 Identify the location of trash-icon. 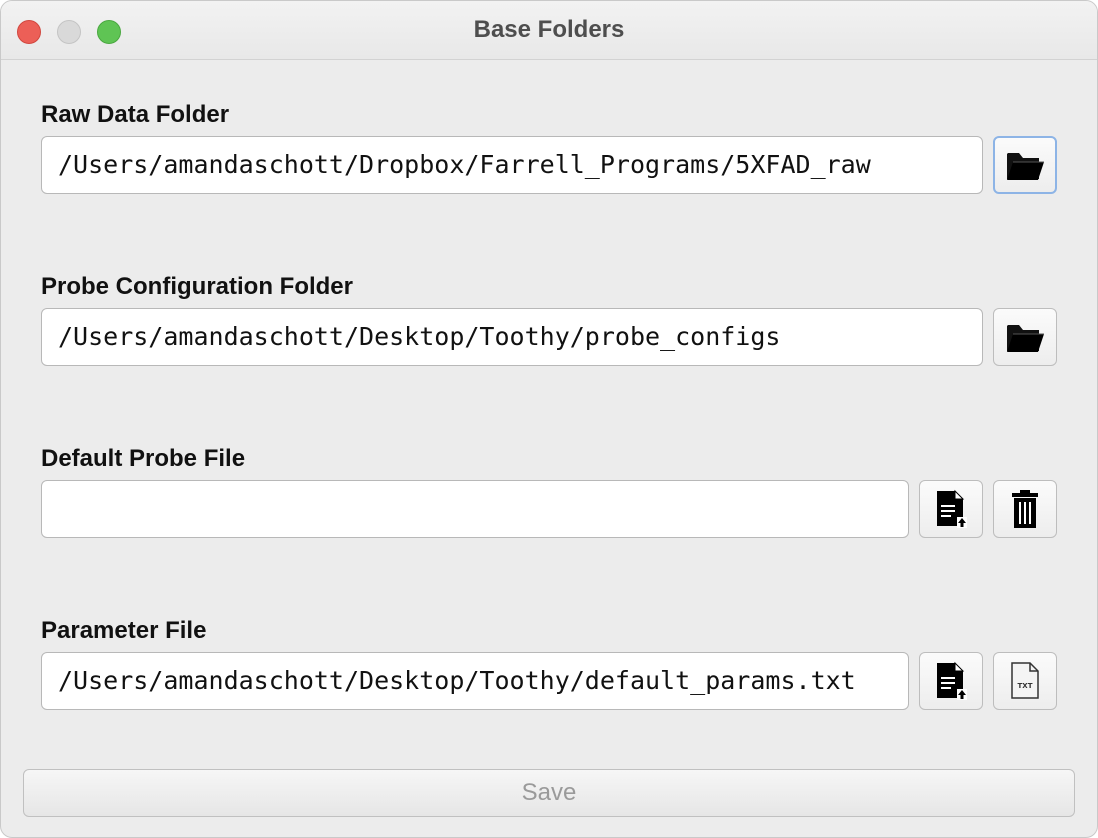
(1025, 509).